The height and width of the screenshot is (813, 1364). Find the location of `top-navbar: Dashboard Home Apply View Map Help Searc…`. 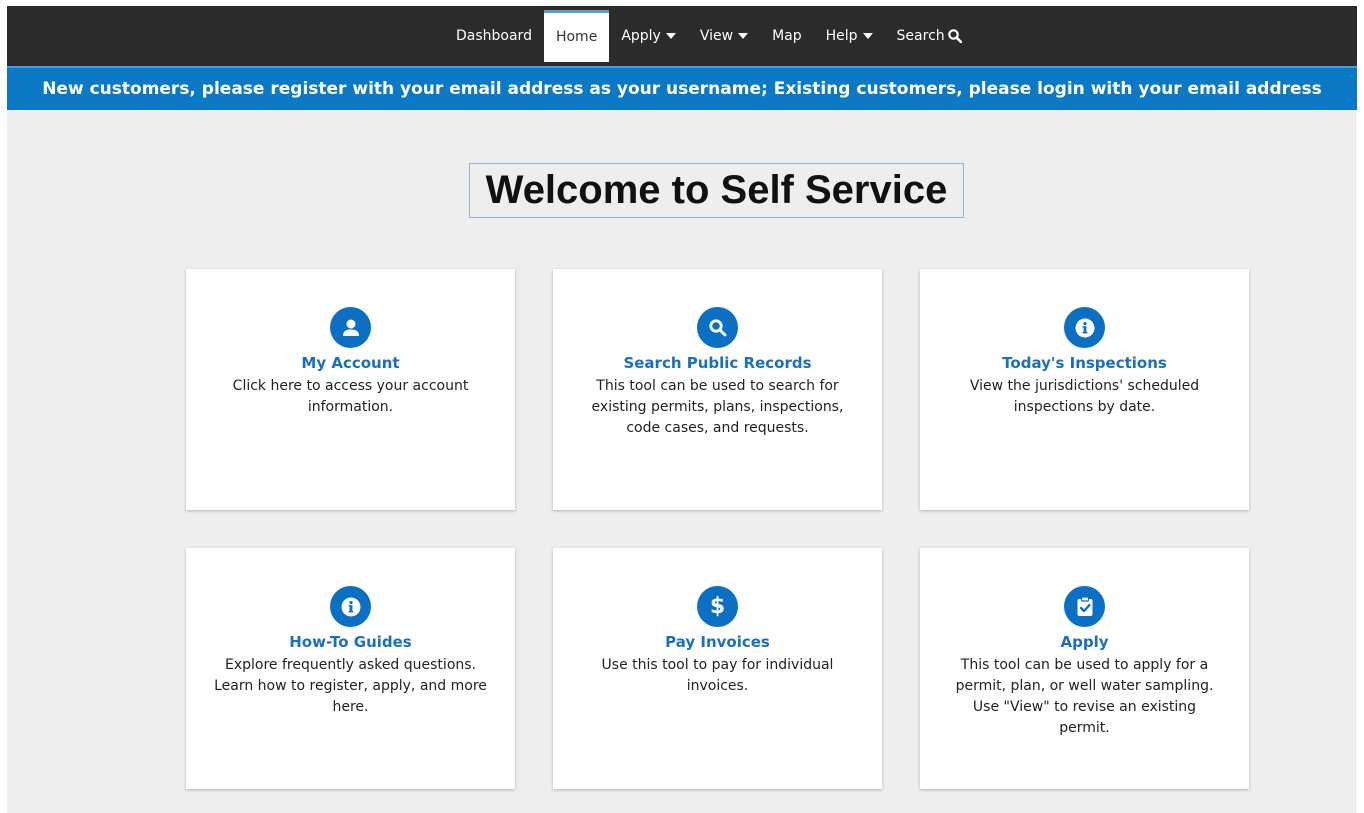

top-navbar: Dashboard Home Apply View Map Help Searc… is located at coordinates (682, 36).